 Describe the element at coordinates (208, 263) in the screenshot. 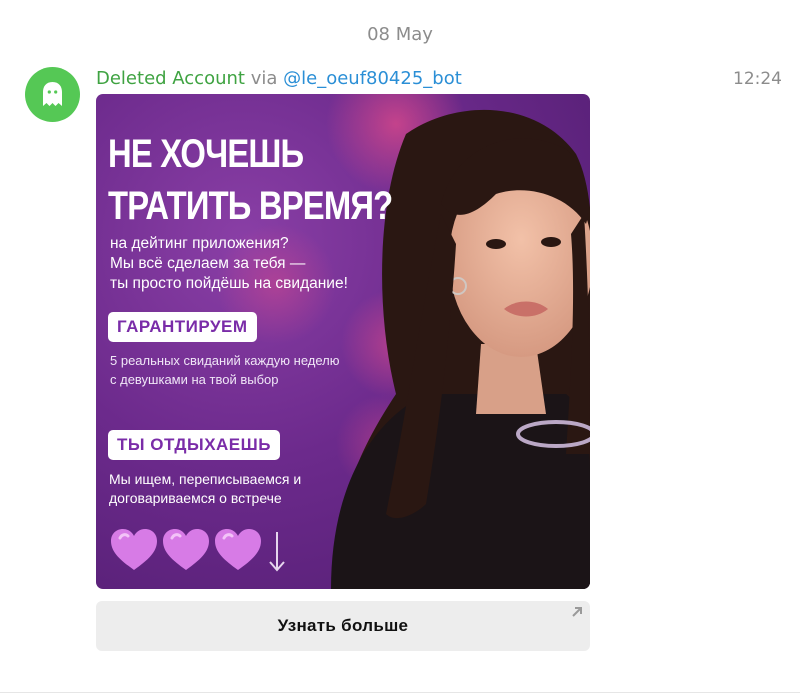

I see `ad-subtext-line2: Мы всё сделаем за тебя —` at that location.